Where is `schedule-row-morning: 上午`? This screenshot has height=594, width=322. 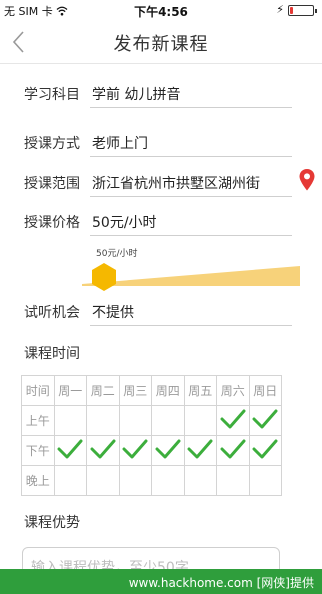
schedule-row-morning: 上午 is located at coordinates (151, 420).